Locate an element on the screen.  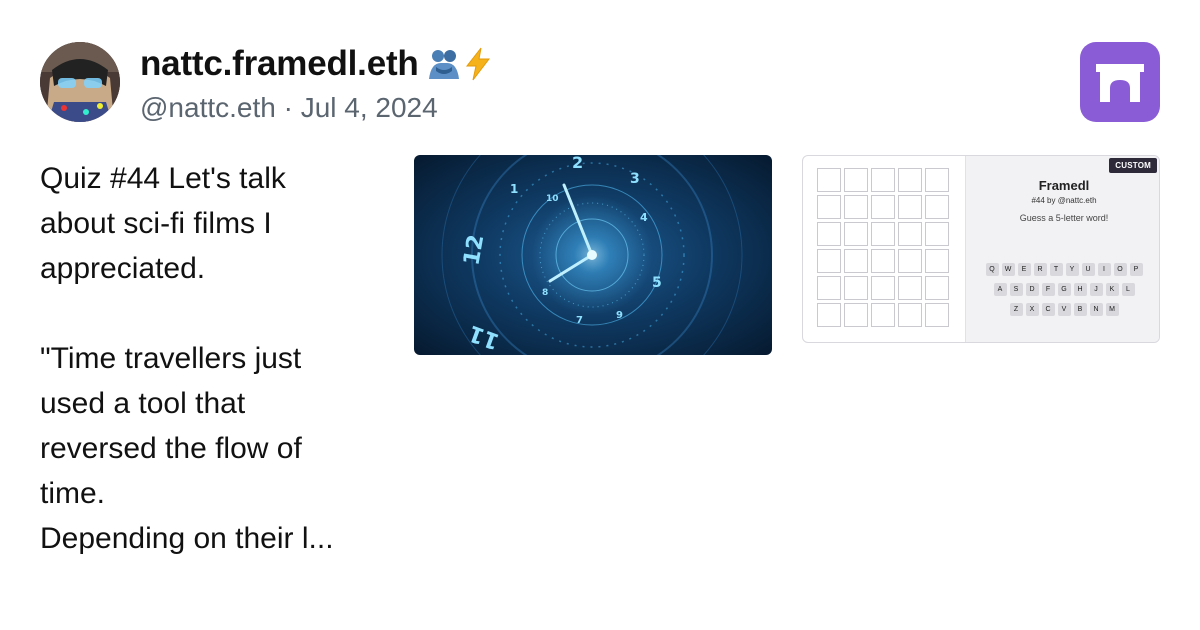
dial-number: 7 is located at coordinates (579, 320).